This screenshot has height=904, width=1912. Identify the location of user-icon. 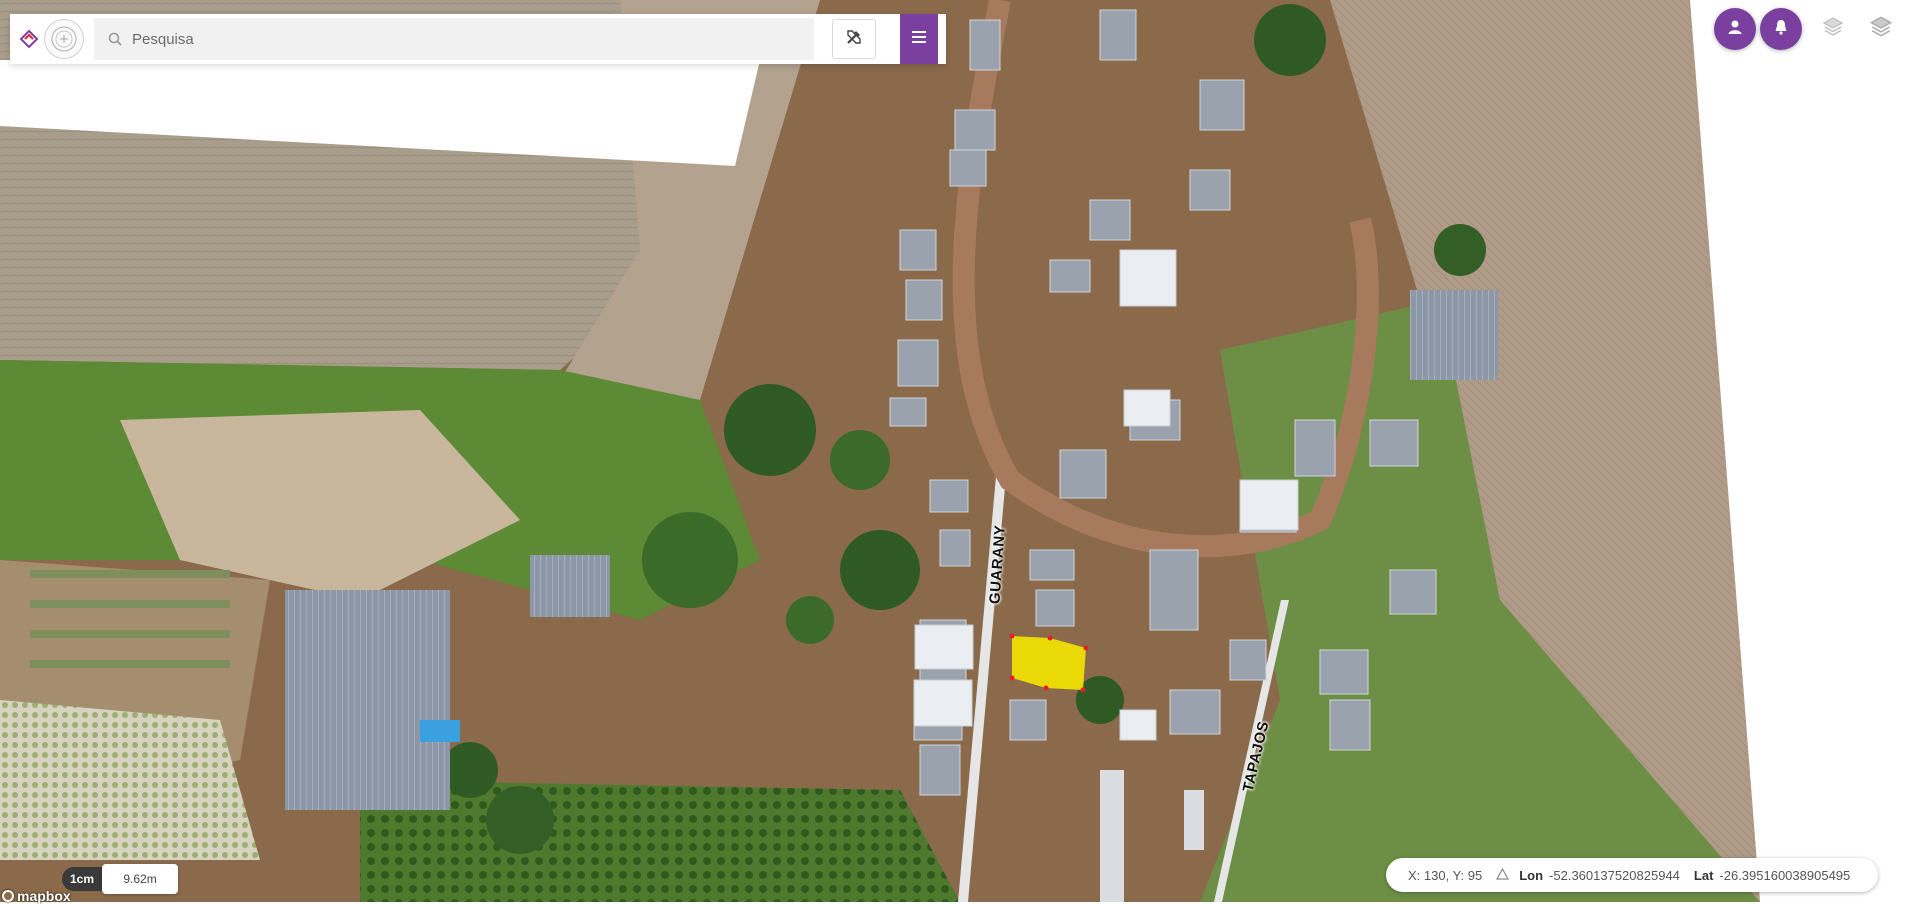
(1735, 29).